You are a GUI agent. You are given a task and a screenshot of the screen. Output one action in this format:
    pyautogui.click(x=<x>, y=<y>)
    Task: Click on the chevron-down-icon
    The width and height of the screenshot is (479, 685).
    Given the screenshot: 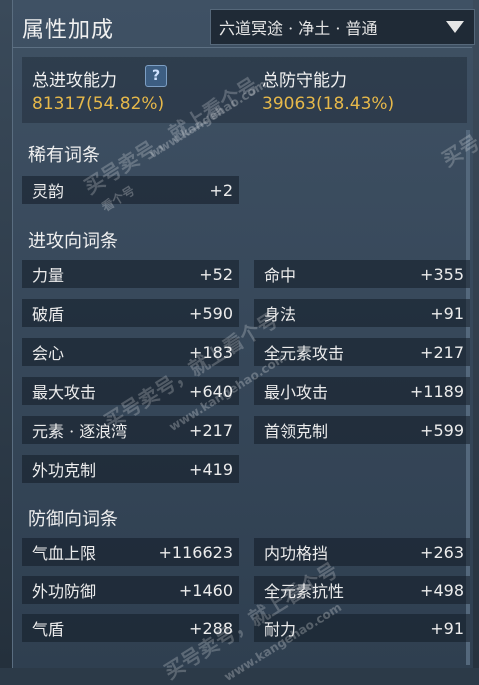 What is the action you would take?
    pyautogui.click(x=455, y=27)
    